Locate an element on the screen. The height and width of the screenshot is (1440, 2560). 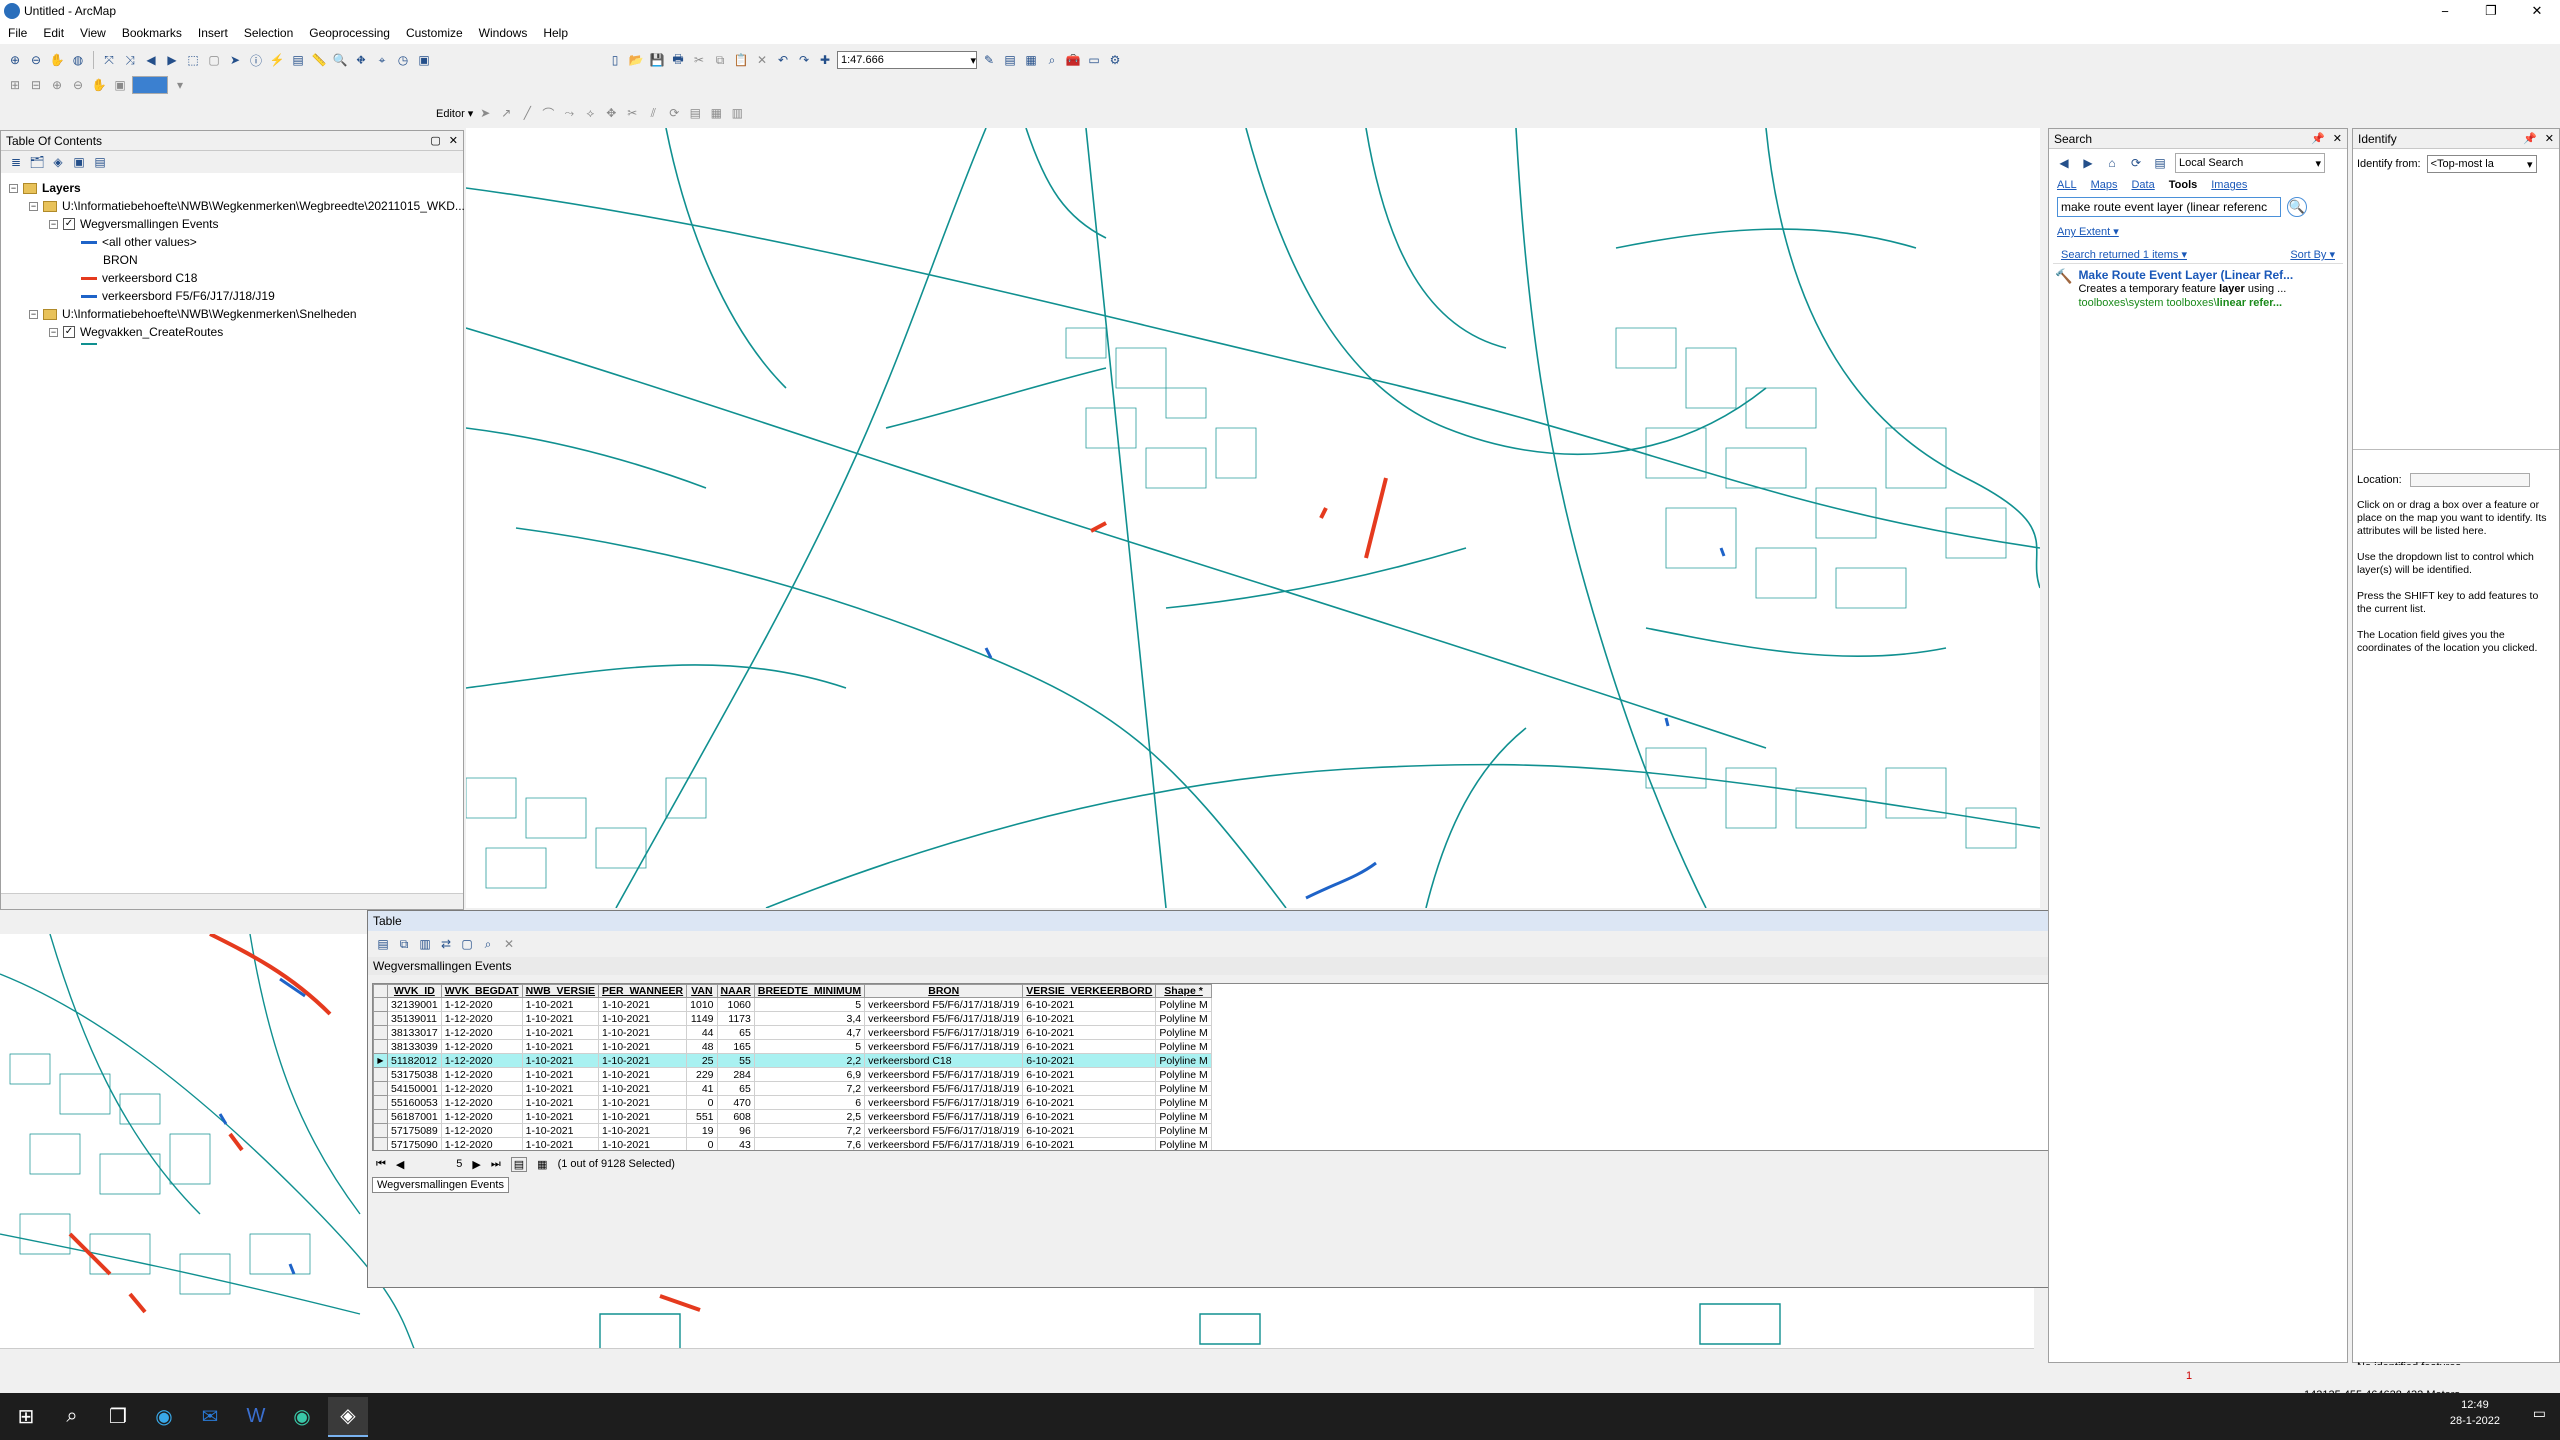
full-extent-icon: ◍ is located at coordinates (78, 60).